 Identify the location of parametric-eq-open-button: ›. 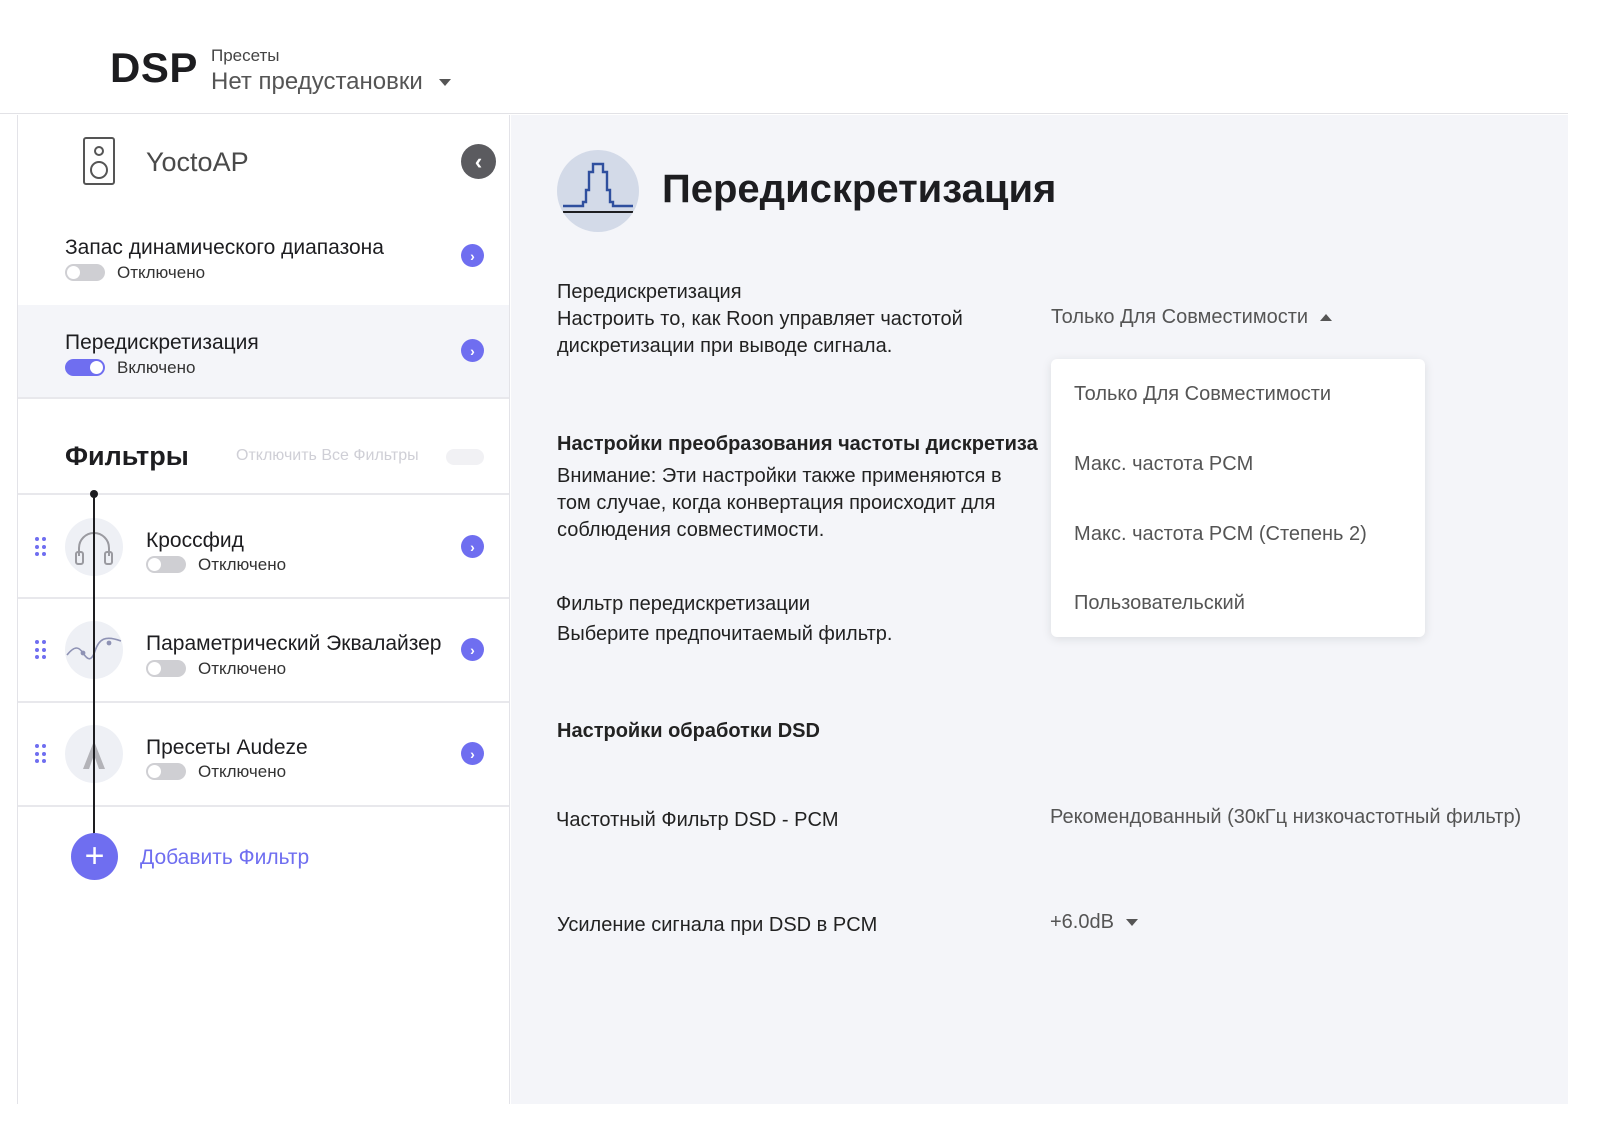
(472, 649).